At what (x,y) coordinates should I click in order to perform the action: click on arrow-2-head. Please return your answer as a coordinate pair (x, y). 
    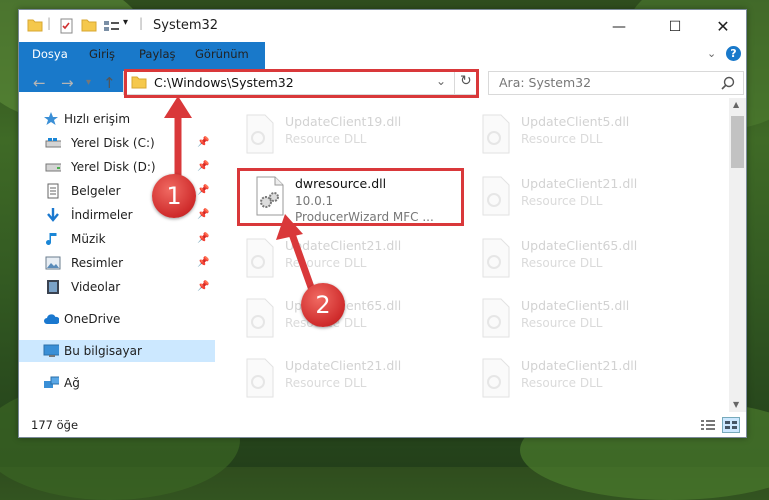
    Looking at the image, I should click on (289, 227).